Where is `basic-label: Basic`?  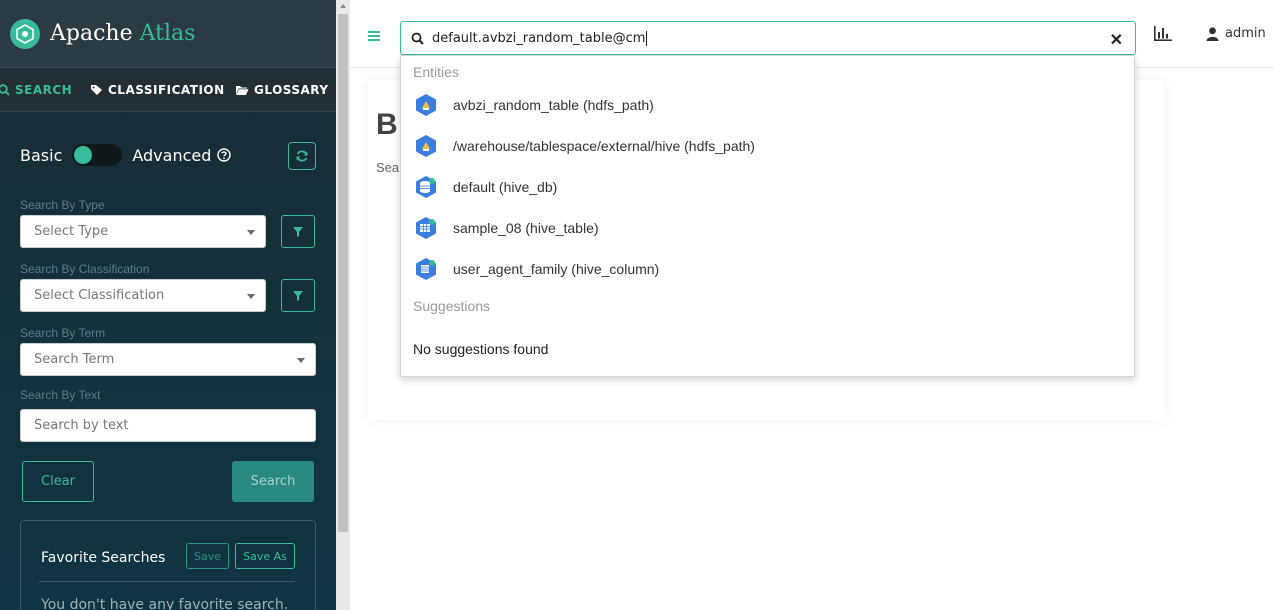
basic-label: Basic is located at coordinates (41, 155).